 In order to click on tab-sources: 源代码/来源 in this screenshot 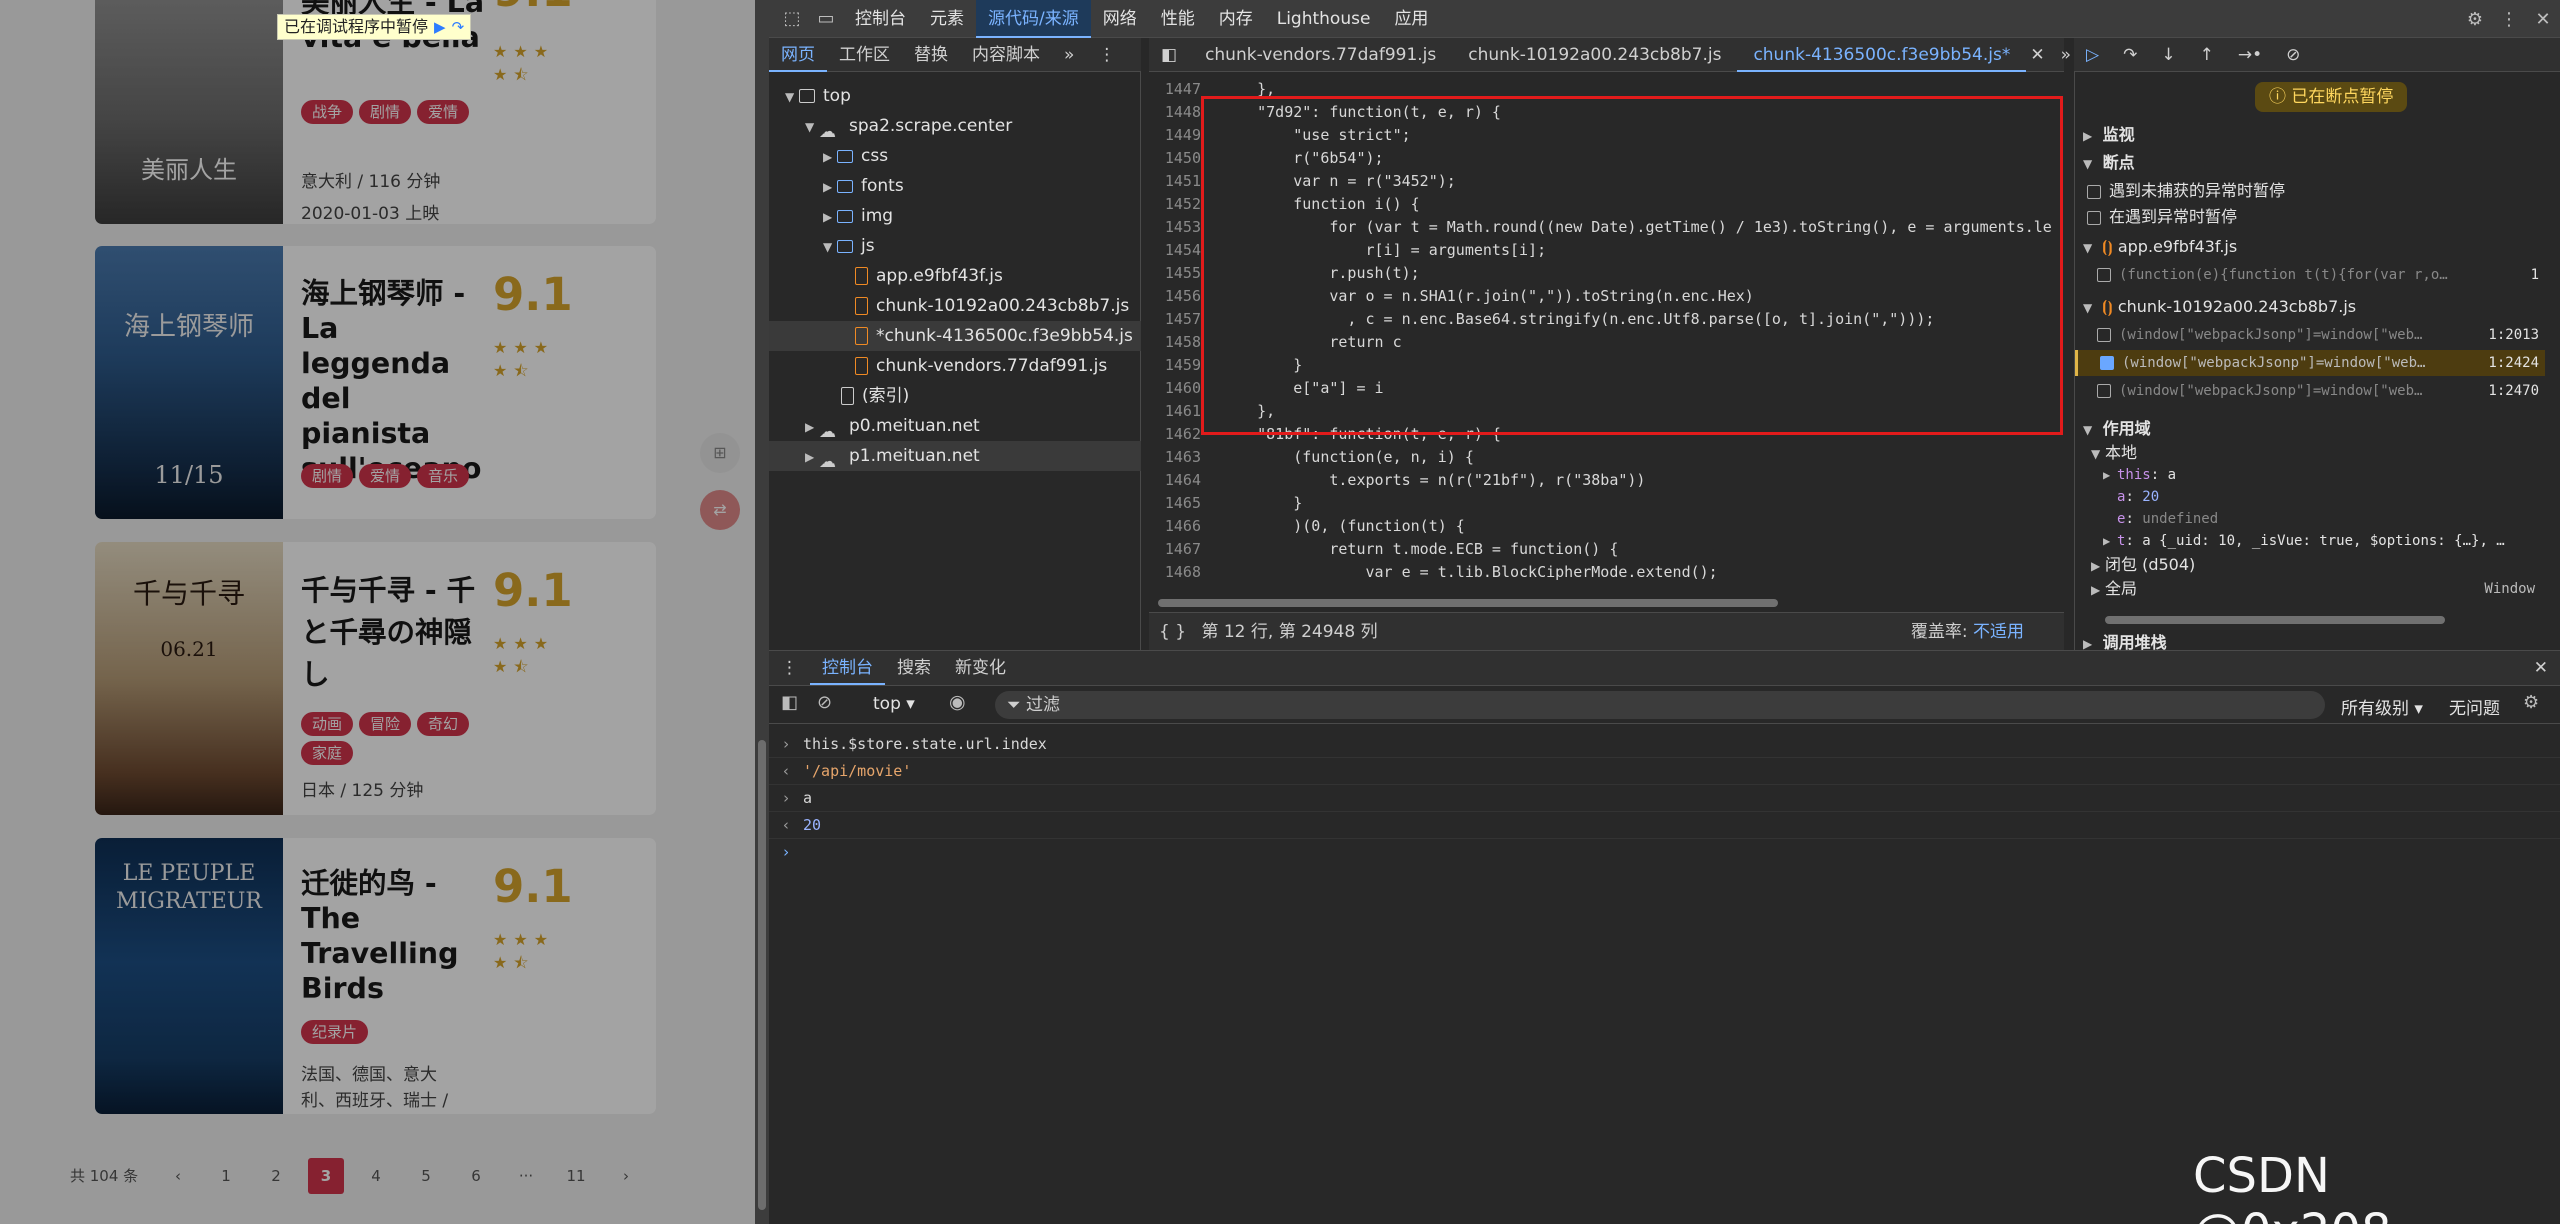, I will do `click(1033, 19)`.